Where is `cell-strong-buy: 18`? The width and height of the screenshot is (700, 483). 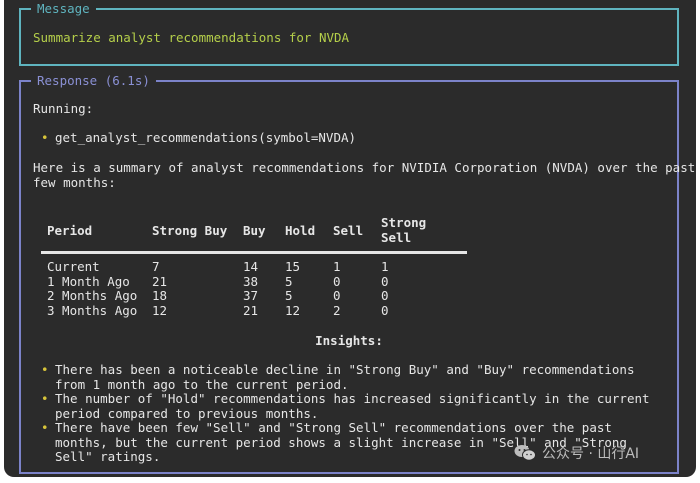
cell-strong-buy: 18 is located at coordinates (160, 295).